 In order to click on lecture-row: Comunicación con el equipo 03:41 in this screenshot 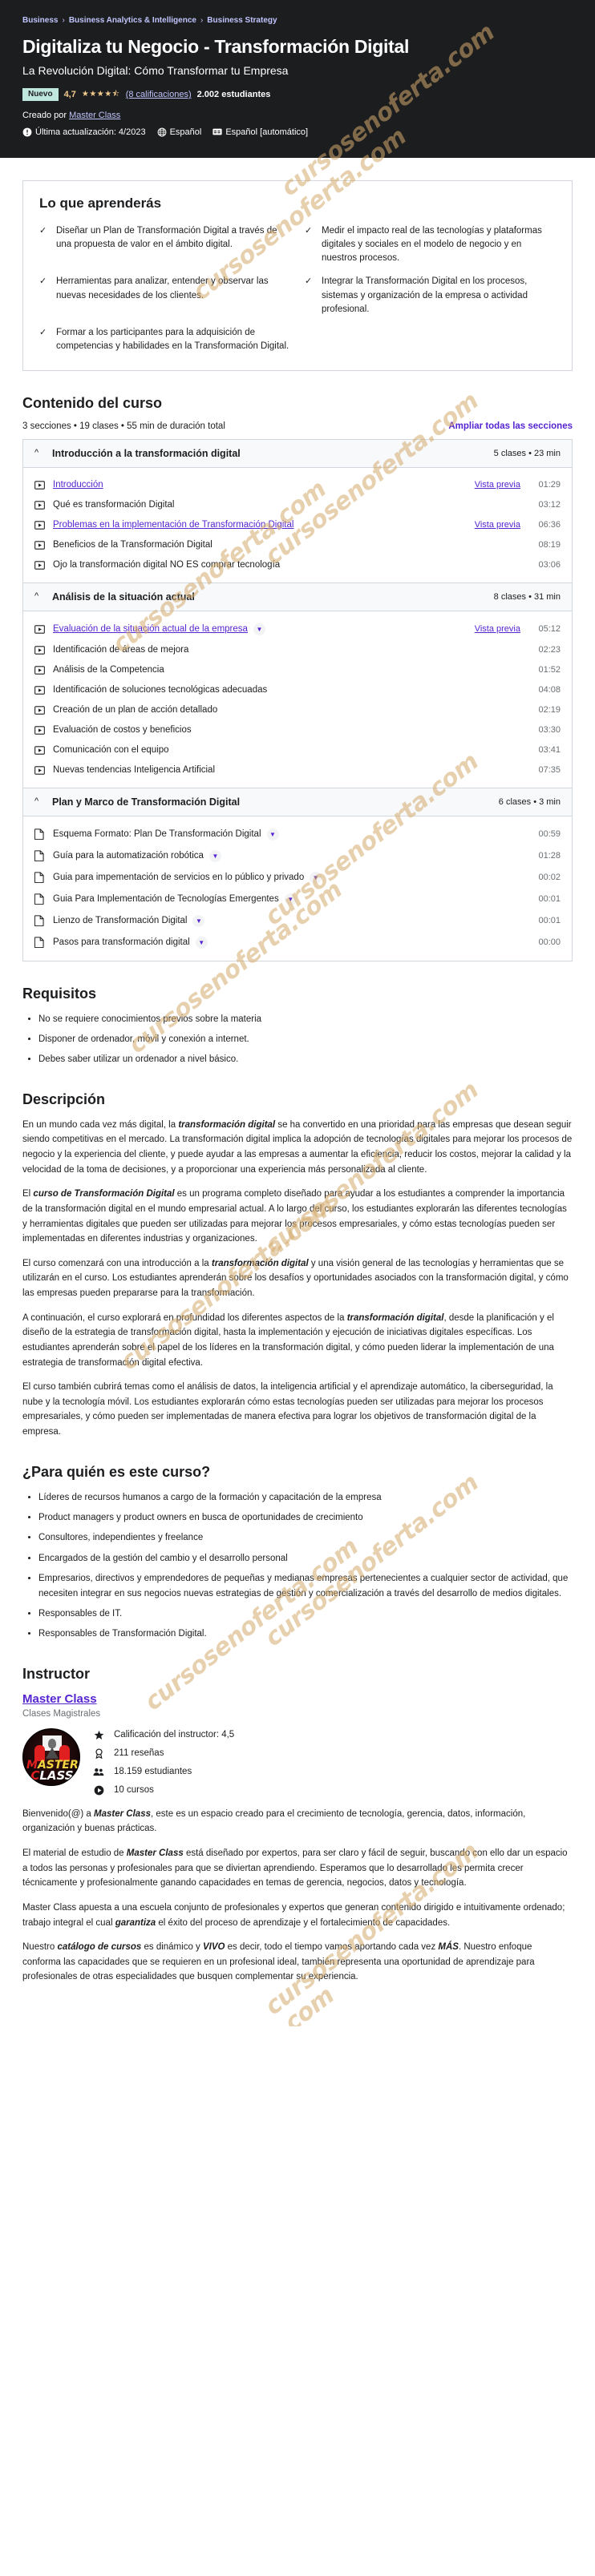, I will do `click(297, 750)`.